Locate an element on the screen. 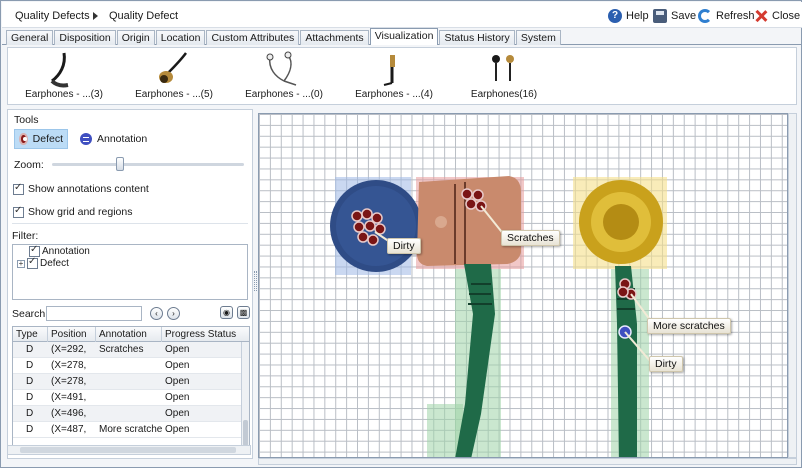  refresh-button: Refresh is located at coordinates (726, 16).